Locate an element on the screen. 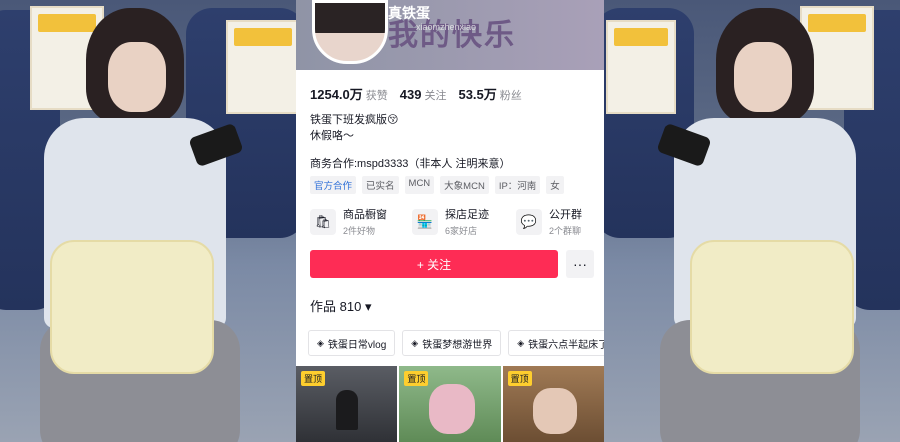  bio-line: 铁蛋下班发疯版😚 is located at coordinates (354, 120).